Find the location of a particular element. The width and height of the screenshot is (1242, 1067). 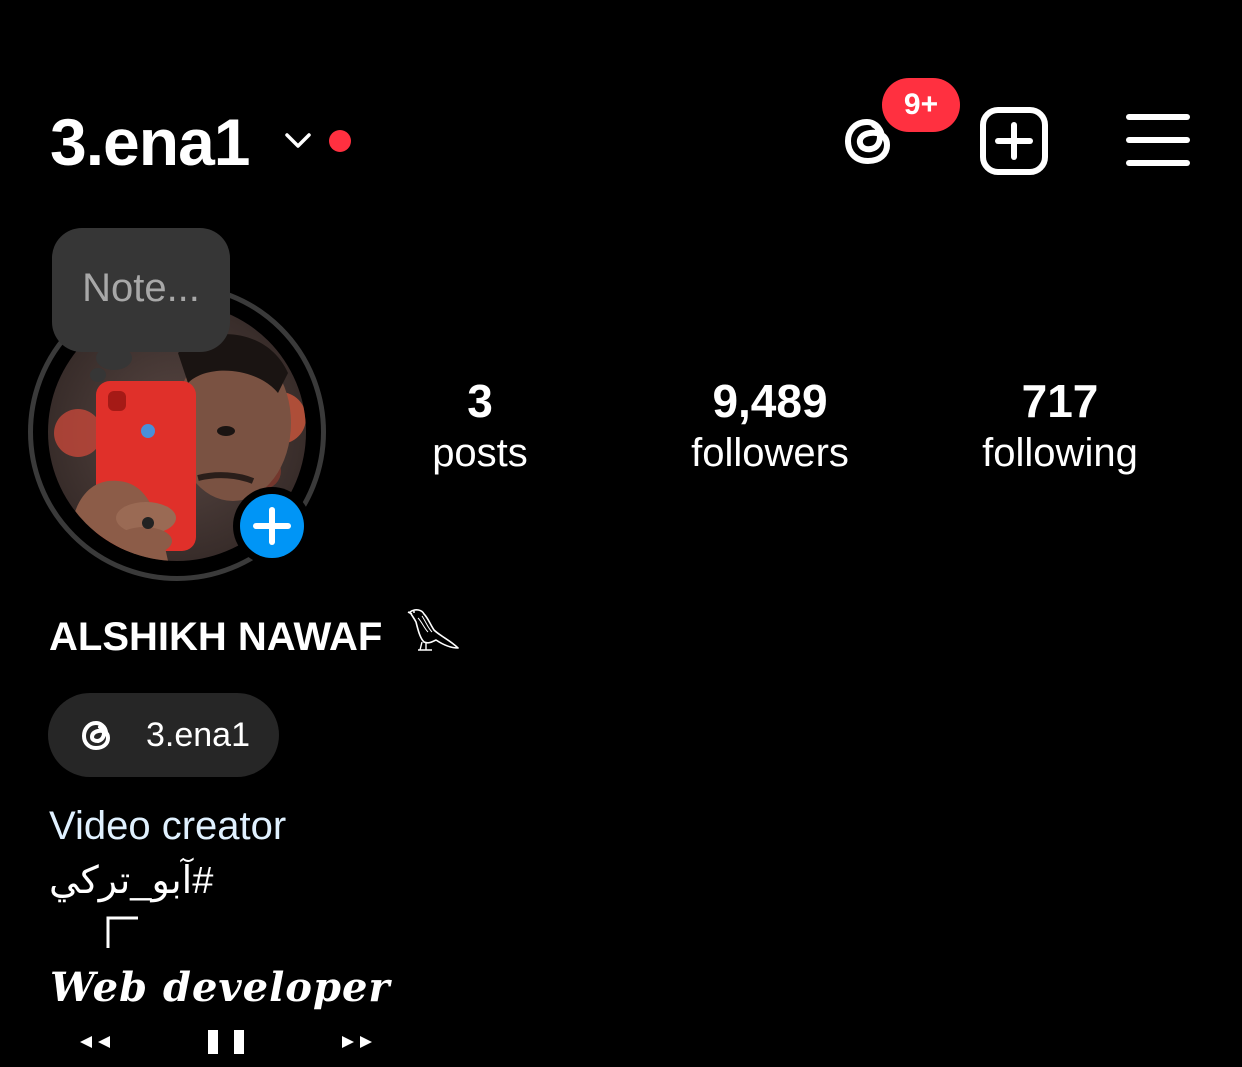

notification-dot is located at coordinates (340, 141).